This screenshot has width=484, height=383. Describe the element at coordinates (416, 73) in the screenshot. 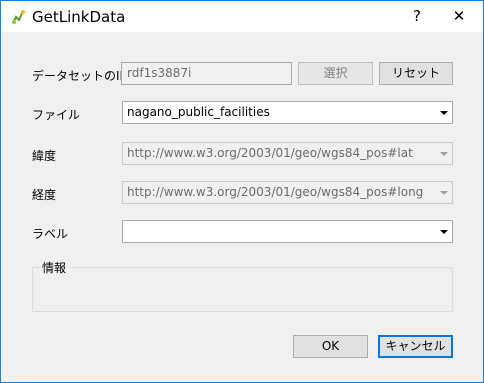

I see `reset-button: リセット` at that location.